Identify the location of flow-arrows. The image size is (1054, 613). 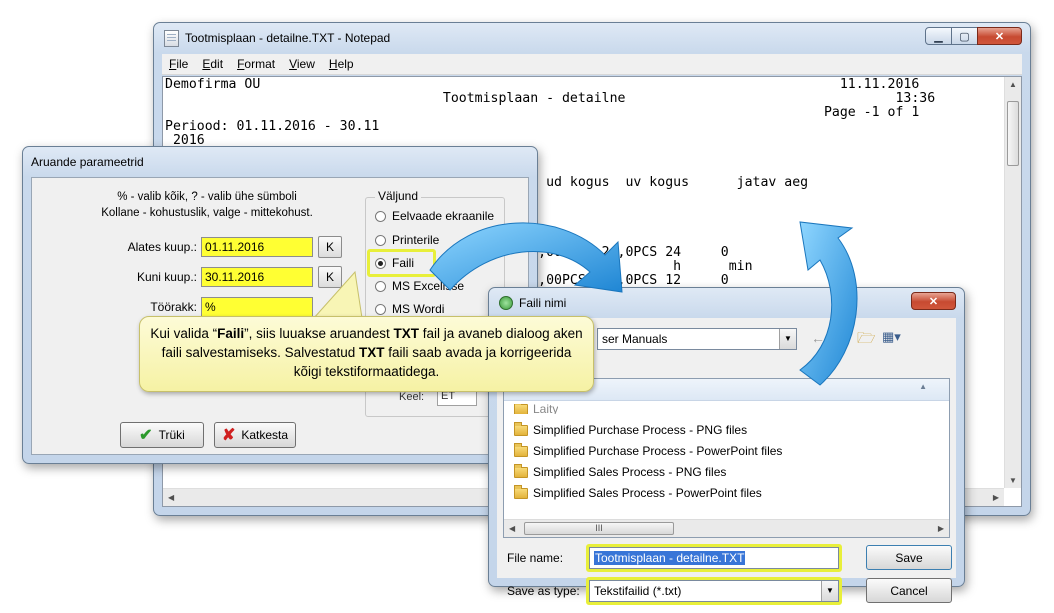
(643, 303).